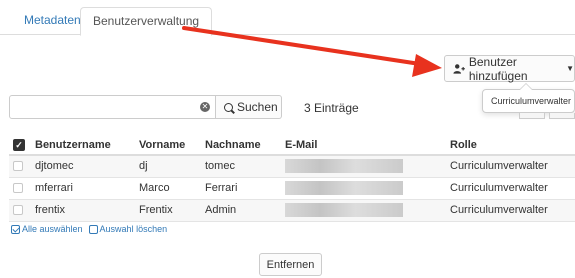  Describe the element at coordinates (241, 210) in the screenshot. I see `cell-lastname: Admin` at that location.